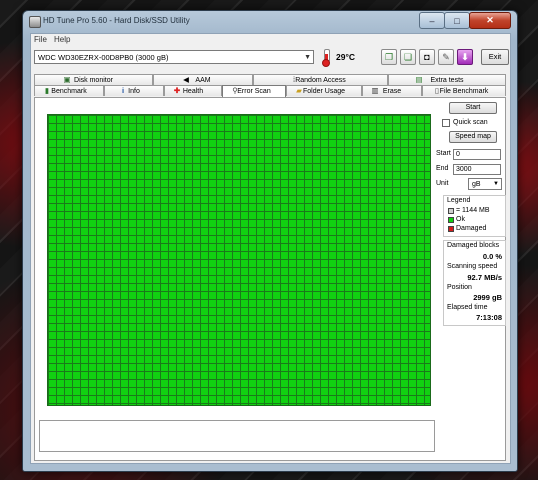 The image size is (538, 480). What do you see at coordinates (103, 57) in the screenshot?
I see `drive-select-value: WDC WD30EZRX-00D8PB0 (3000 gB)` at bounding box center [103, 57].